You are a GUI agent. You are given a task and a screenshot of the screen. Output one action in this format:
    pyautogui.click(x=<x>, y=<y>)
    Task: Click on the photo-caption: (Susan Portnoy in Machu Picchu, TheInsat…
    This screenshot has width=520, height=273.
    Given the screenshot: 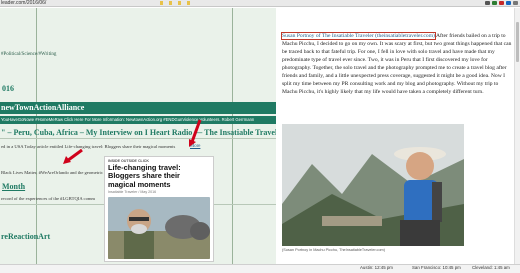 What is the action you would take?
    pyautogui.click(x=333, y=250)
    